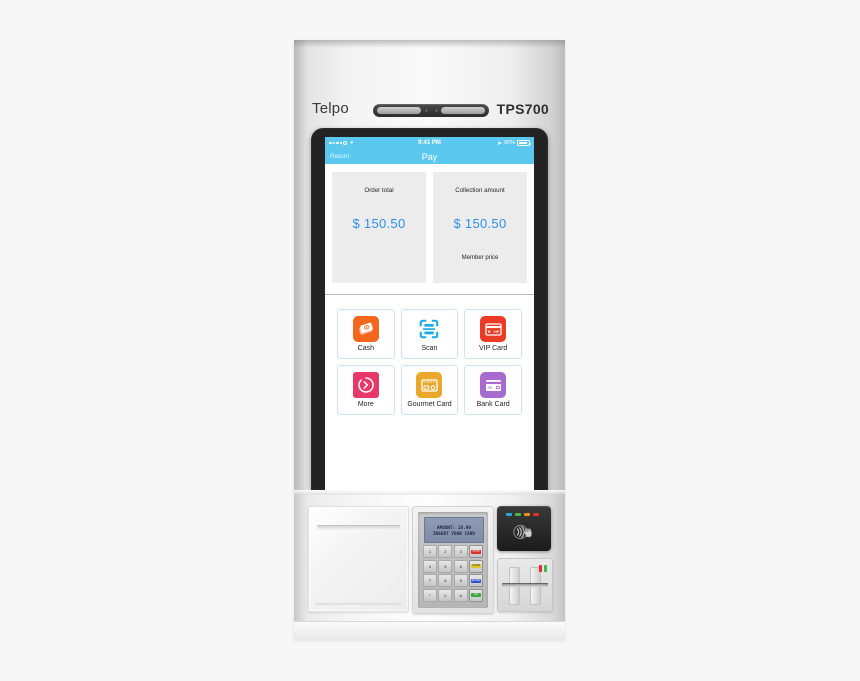 The height and width of the screenshot is (681, 860). What do you see at coordinates (460, 580) in the screenshot?
I see `key-9: 9` at bounding box center [460, 580].